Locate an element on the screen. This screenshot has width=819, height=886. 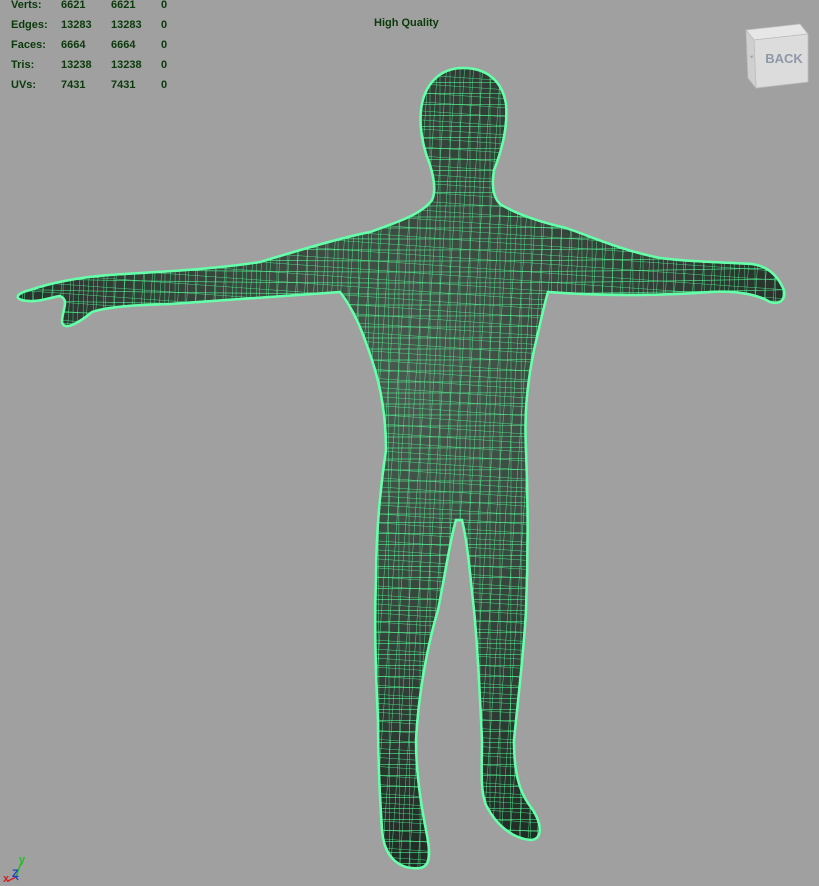
axis-gizmo: y x Z is located at coordinates (17, 870).